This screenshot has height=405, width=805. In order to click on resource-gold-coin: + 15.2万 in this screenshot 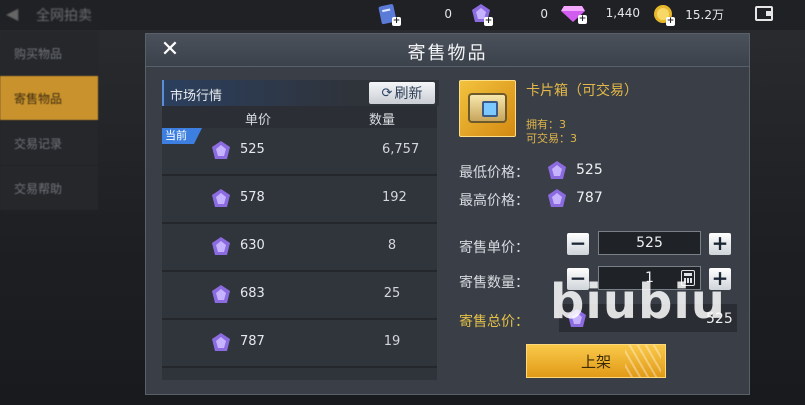, I will do `click(688, 14)`.